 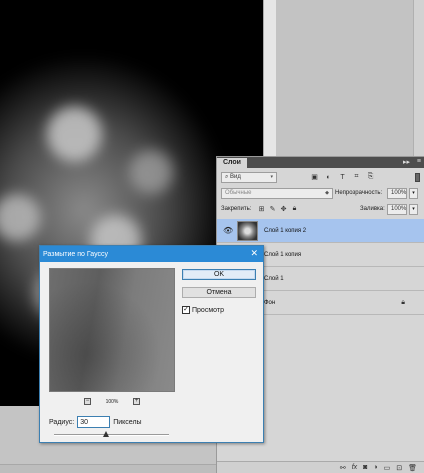 What do you see at coordinates (261, 209) in the screenshot?
I see `lock-transparency-icon: ⊞` at bounding box center [261, 209].